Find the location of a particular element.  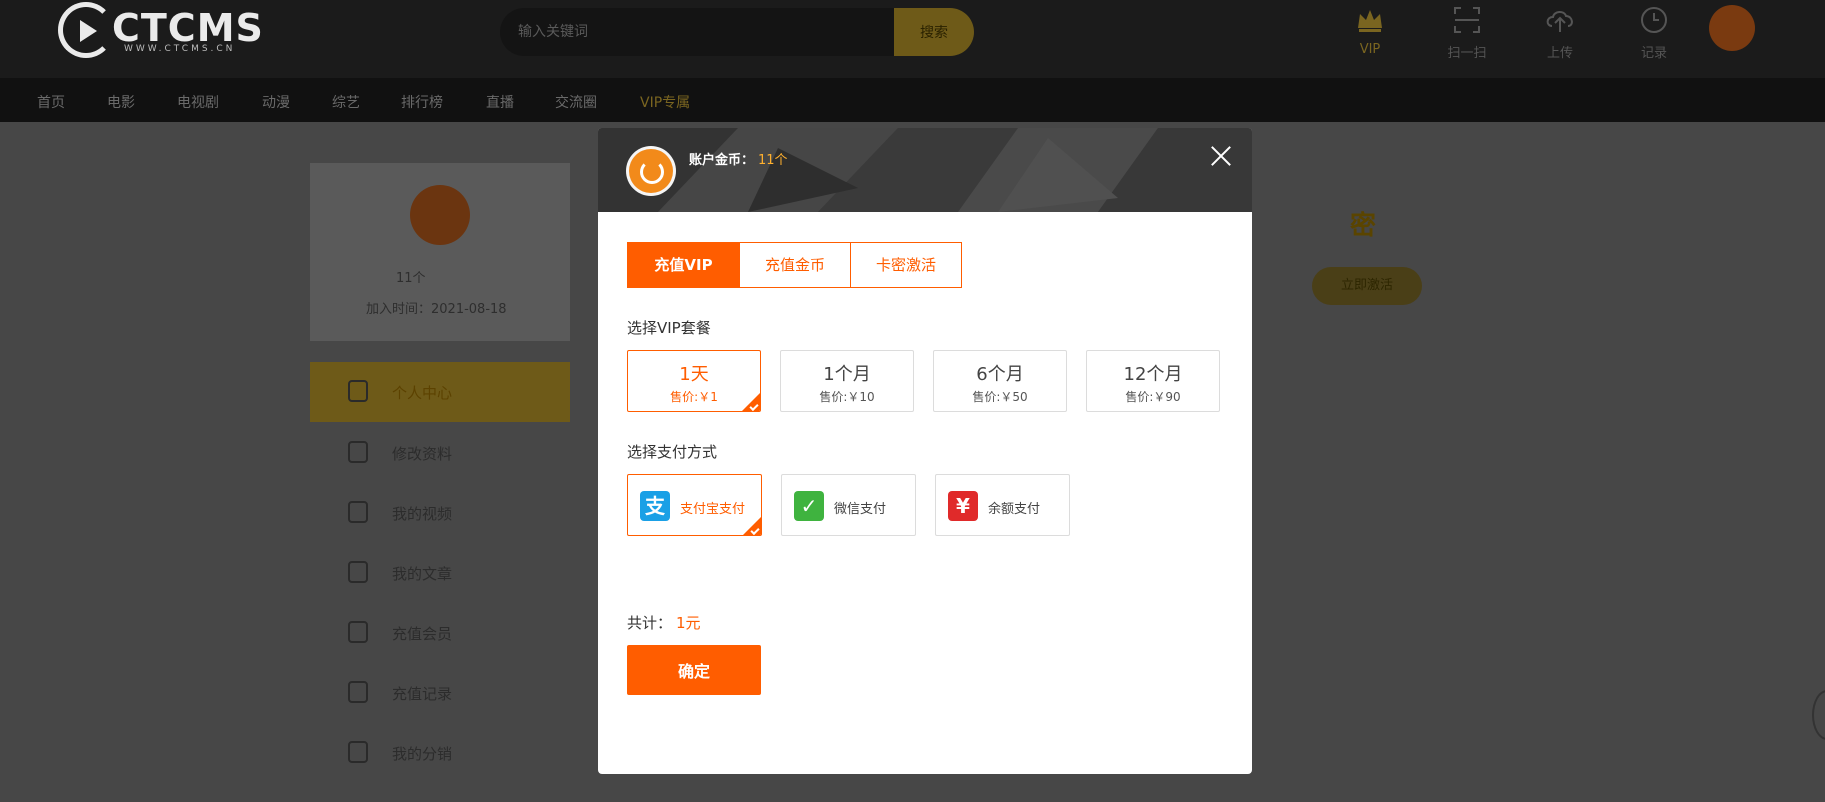

scan-tool-label: 扫一扫 is located at coordinates (1467, 53).